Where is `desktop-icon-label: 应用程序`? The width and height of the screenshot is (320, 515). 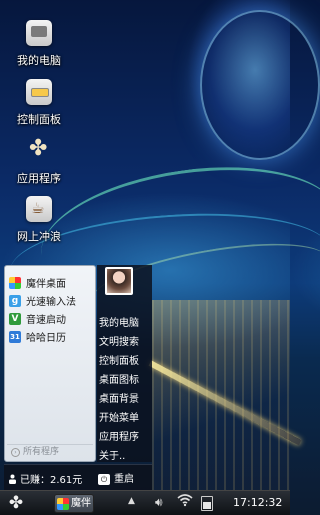 desktop-icon-label: 应用程序 is located at coordinates (39, 178).